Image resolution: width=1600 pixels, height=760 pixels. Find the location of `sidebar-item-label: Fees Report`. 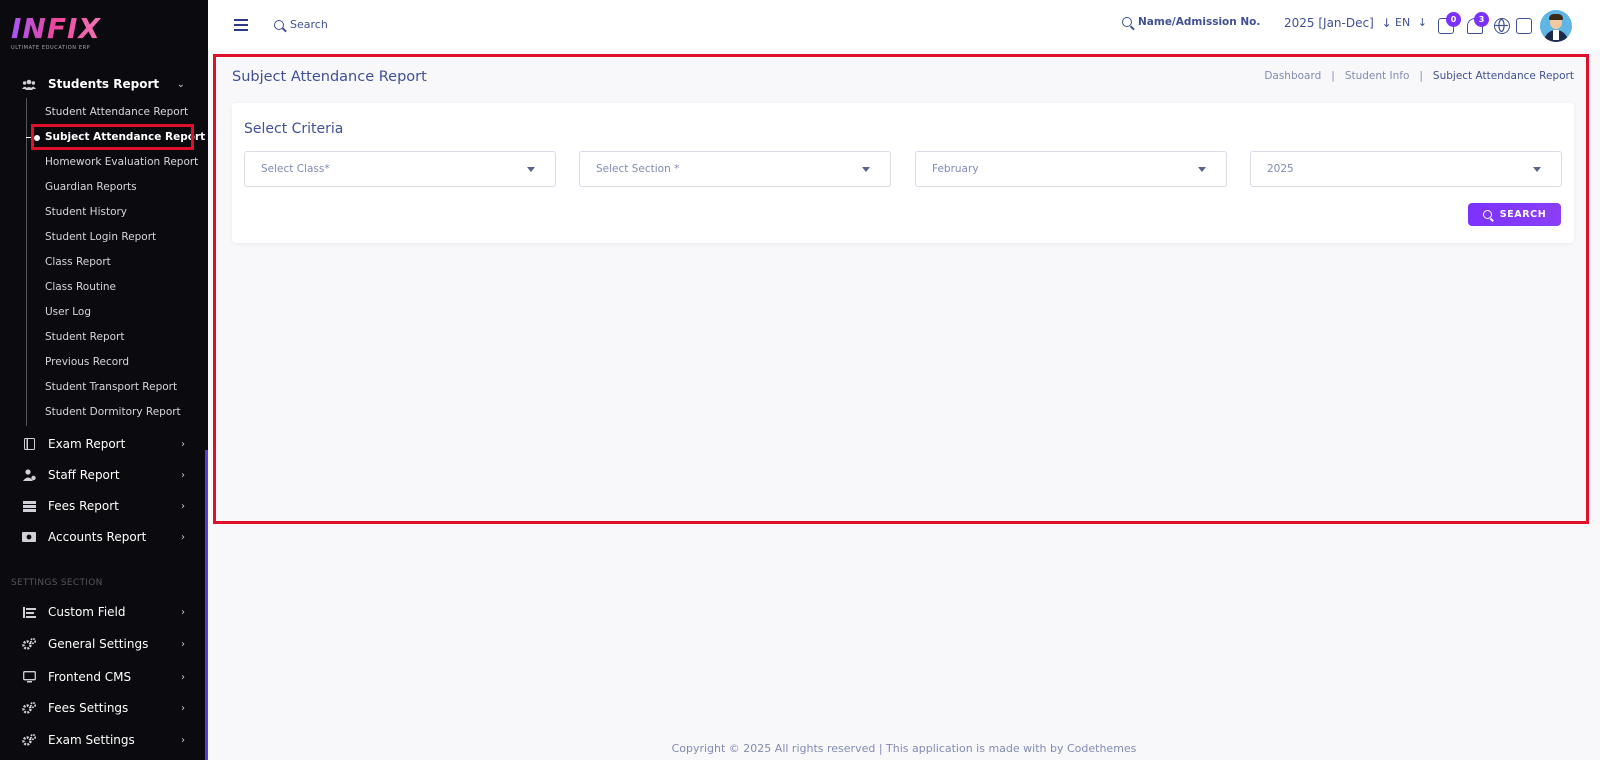

sidebar-item-label: Fees Report is located at coordinates (83, 506).